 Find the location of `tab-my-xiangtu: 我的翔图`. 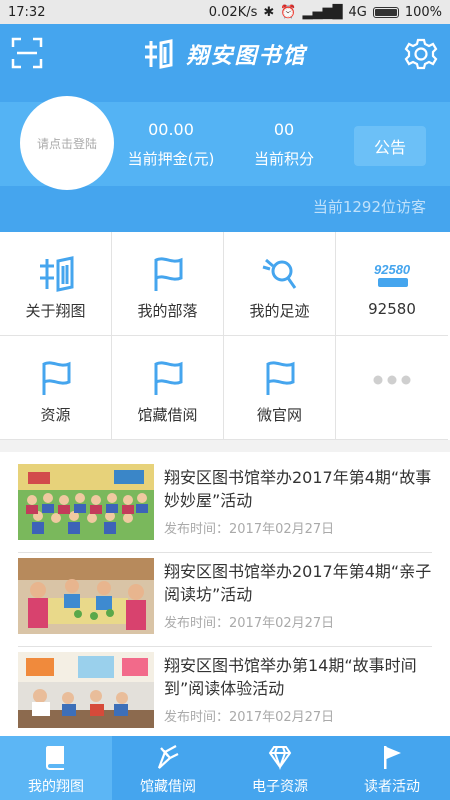

tab-my-xiangtu: 我的翔图 is located at coordinates (56, 768).